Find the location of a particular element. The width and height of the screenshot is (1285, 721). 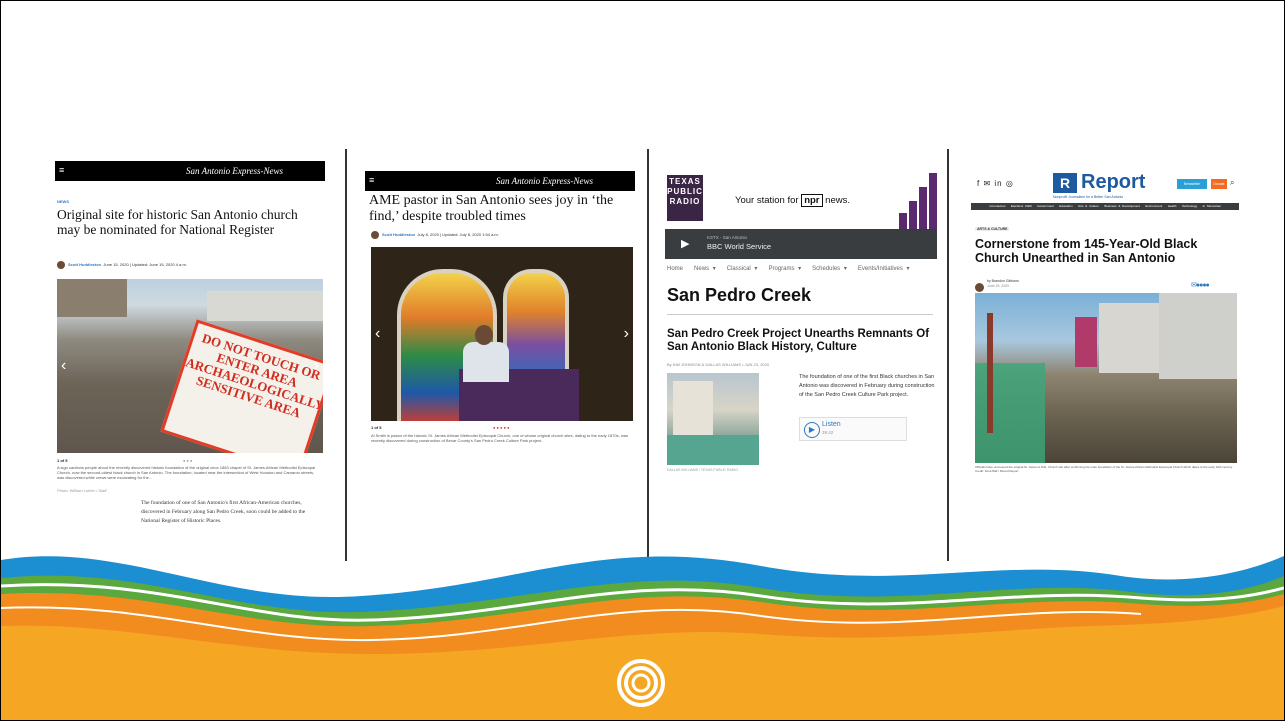

nav-item: Education is located at coordinates (1065, 206).